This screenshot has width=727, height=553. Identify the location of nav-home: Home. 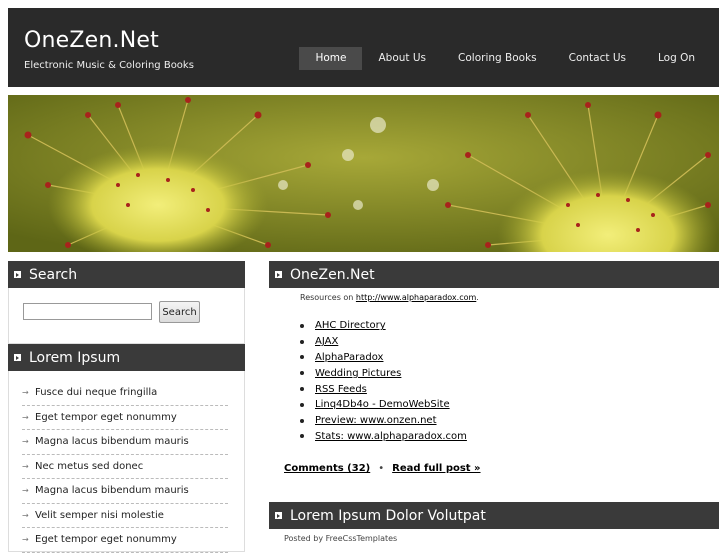
(331, 58).